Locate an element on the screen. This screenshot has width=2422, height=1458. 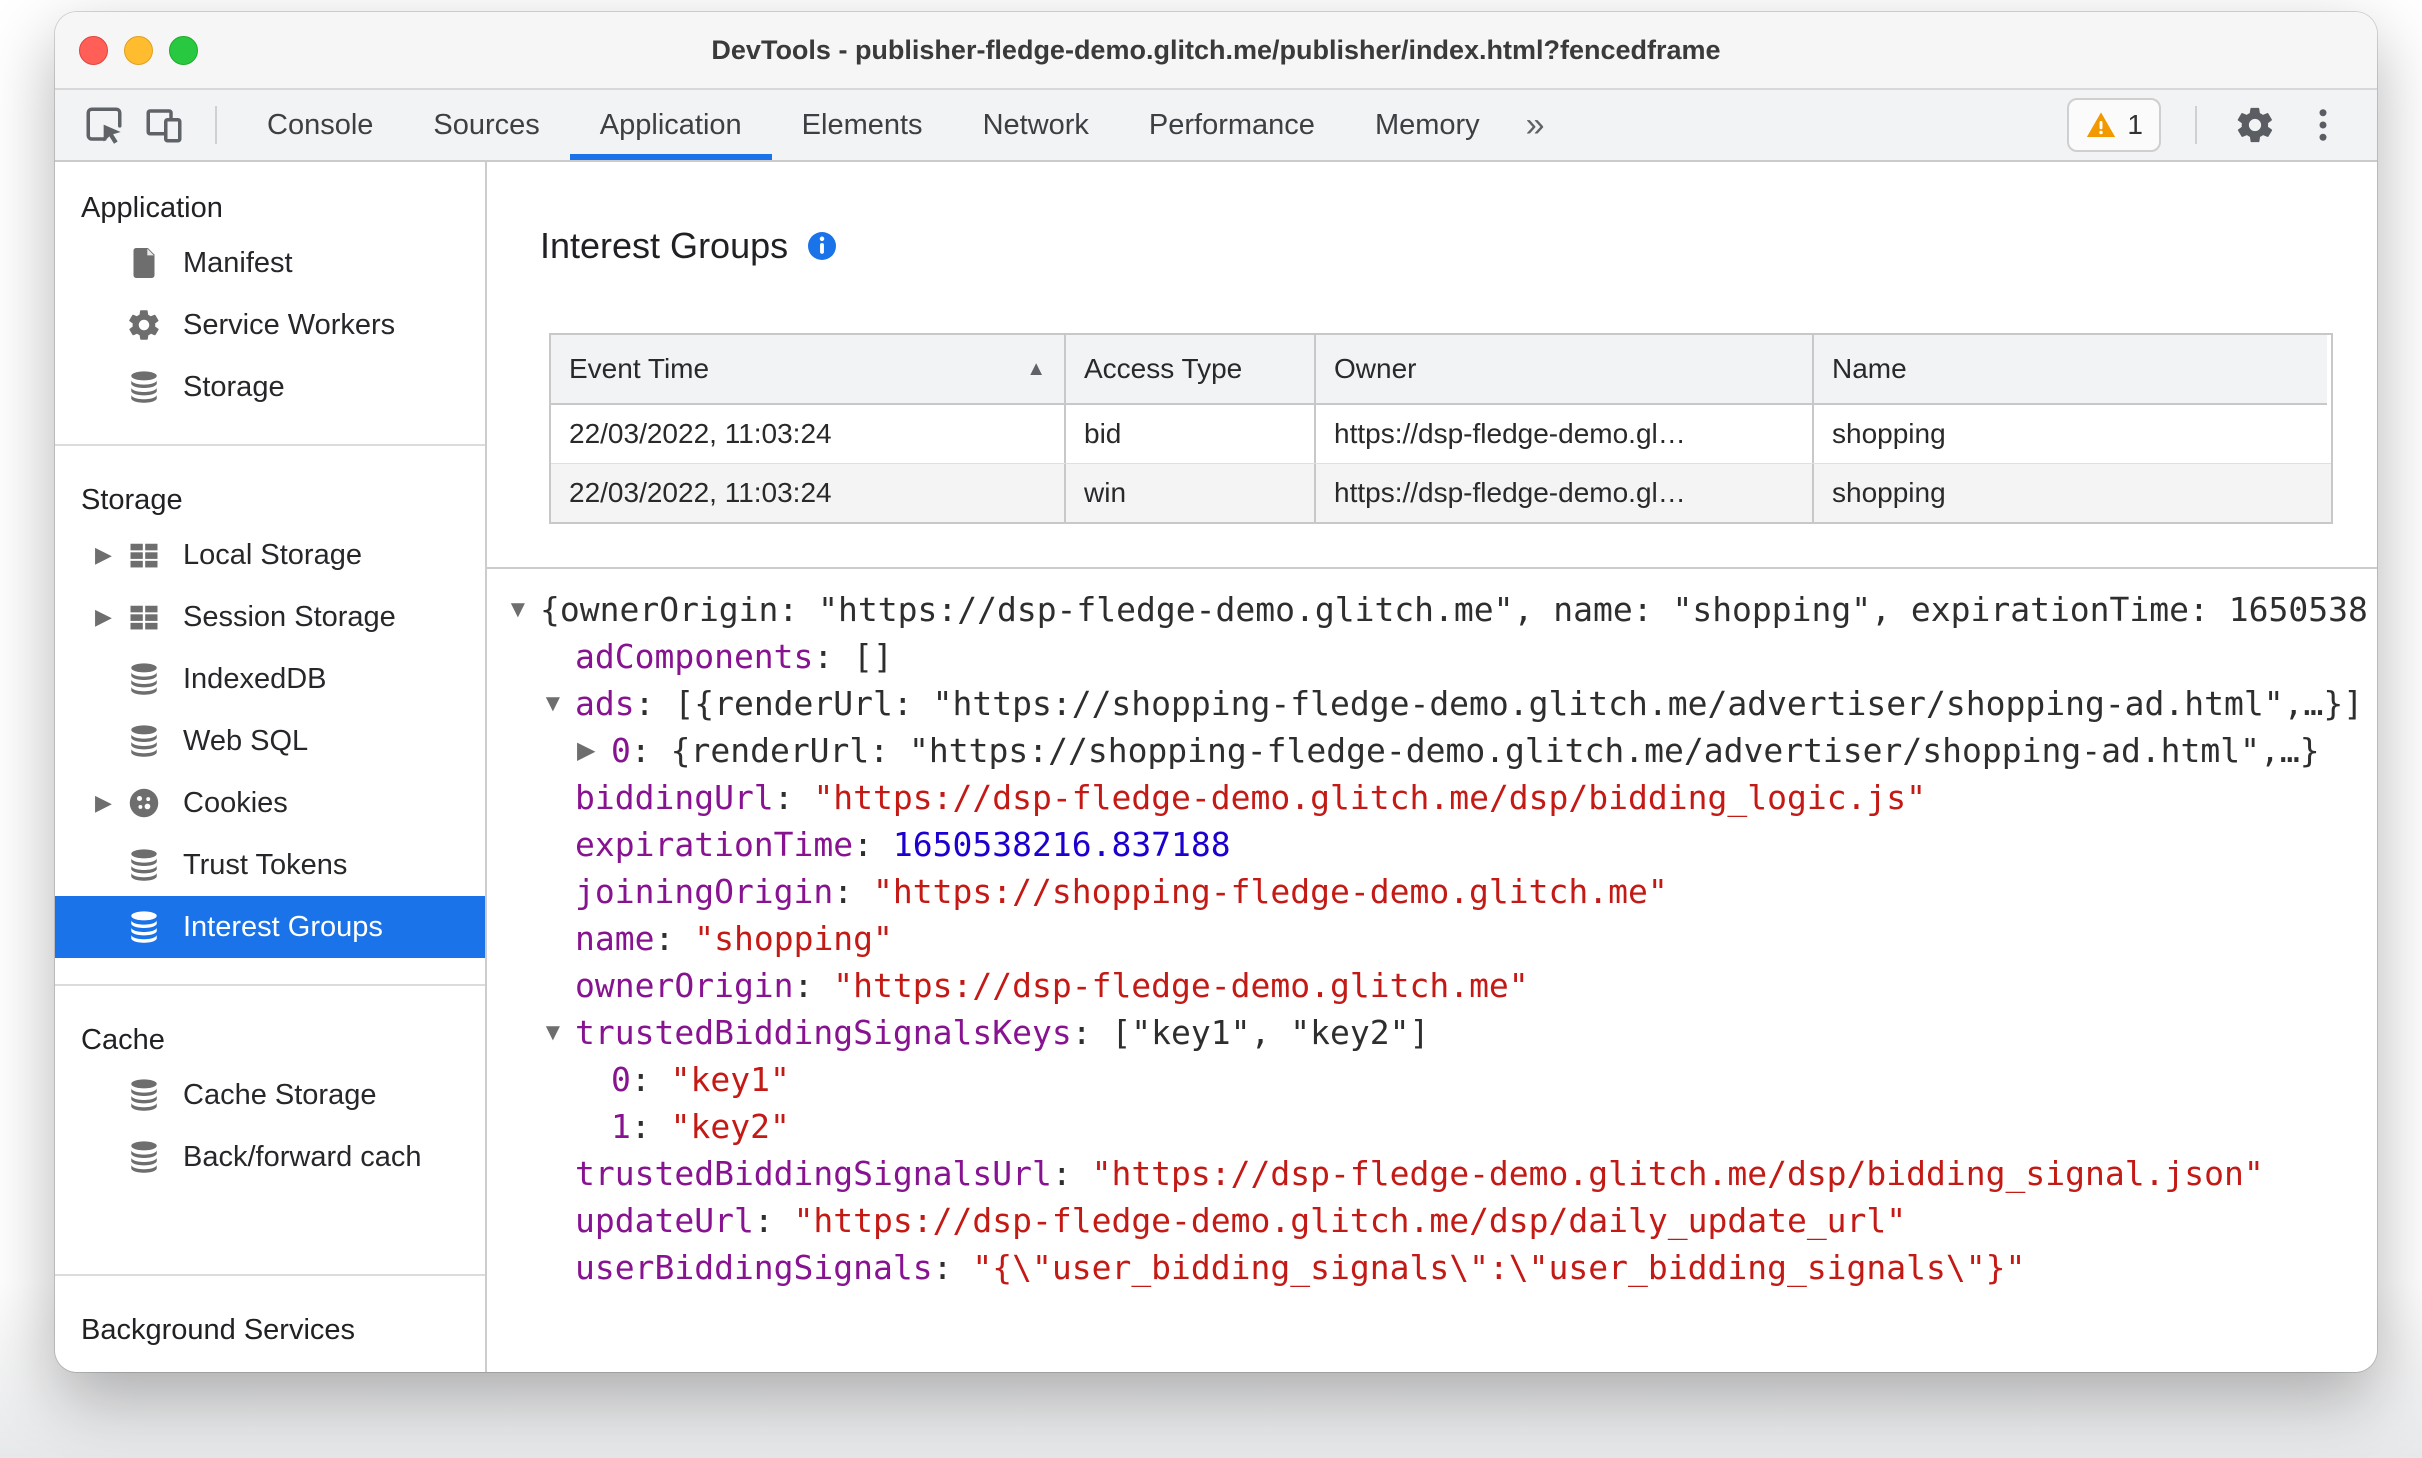
warning-triangle-icon is located at coordinates (2101, 124).